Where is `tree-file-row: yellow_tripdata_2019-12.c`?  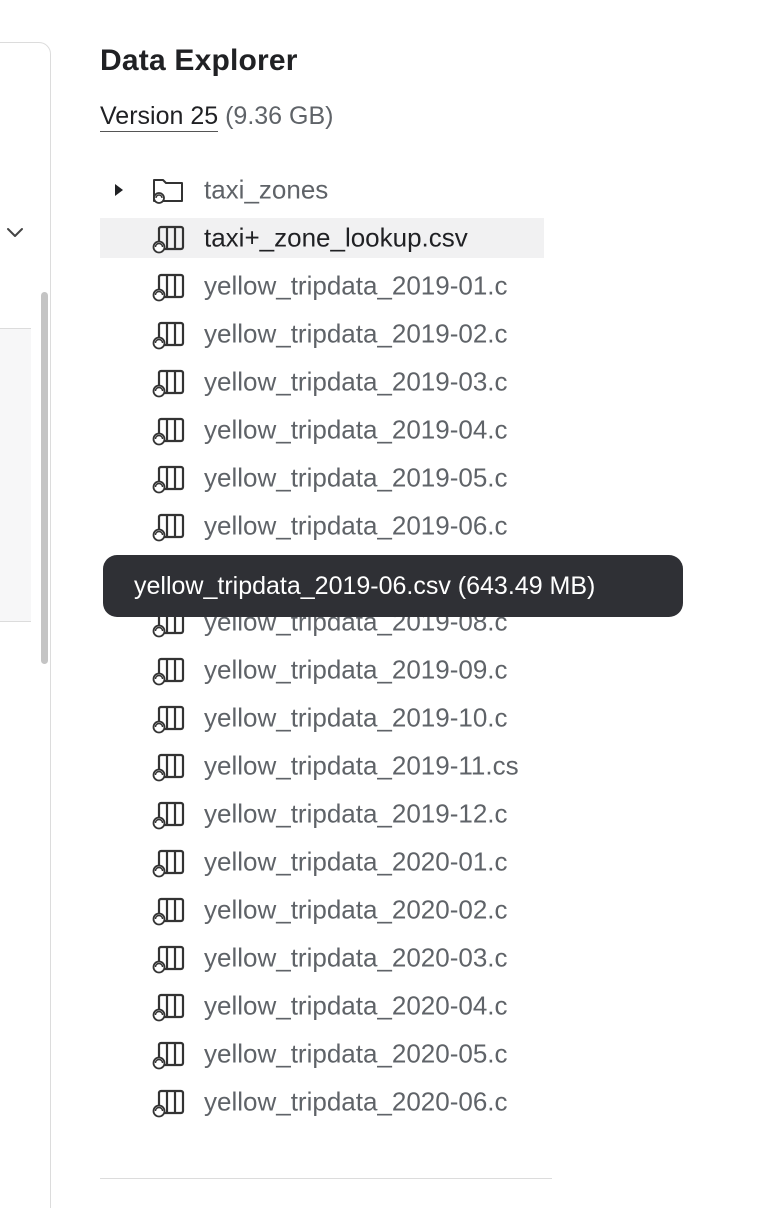 tree-file-row: yellow_tripdata_2019-12.c is located at coordinates (322, 814).